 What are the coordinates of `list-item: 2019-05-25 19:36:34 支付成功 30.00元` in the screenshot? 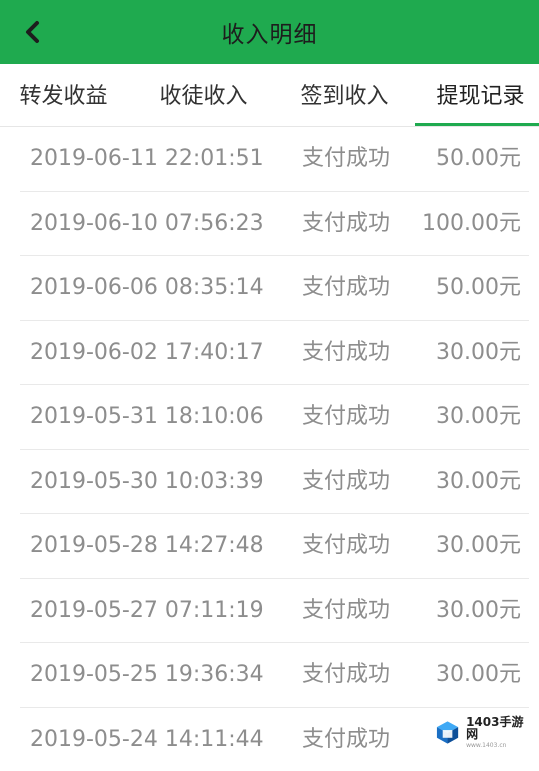 It's located at (274, 675).